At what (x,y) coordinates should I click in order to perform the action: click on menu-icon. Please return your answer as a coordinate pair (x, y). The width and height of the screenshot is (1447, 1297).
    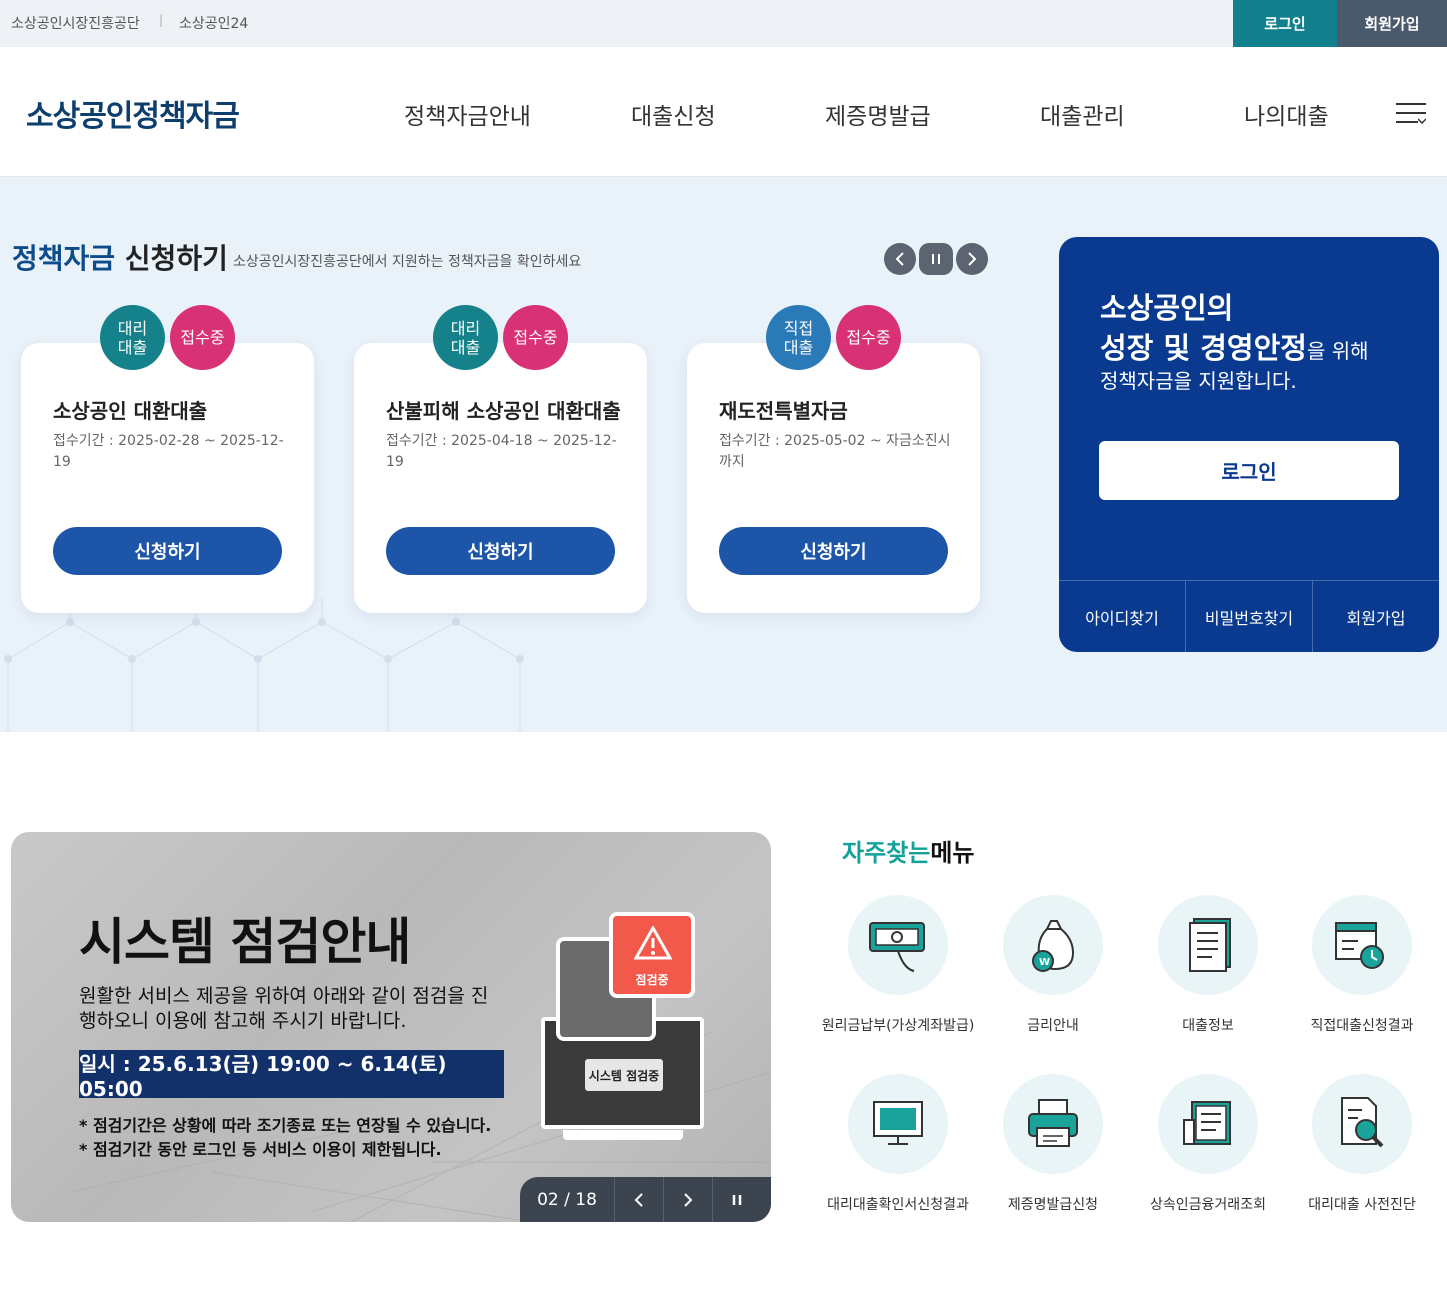
    Looking at the image, I should click on (1411, 113).